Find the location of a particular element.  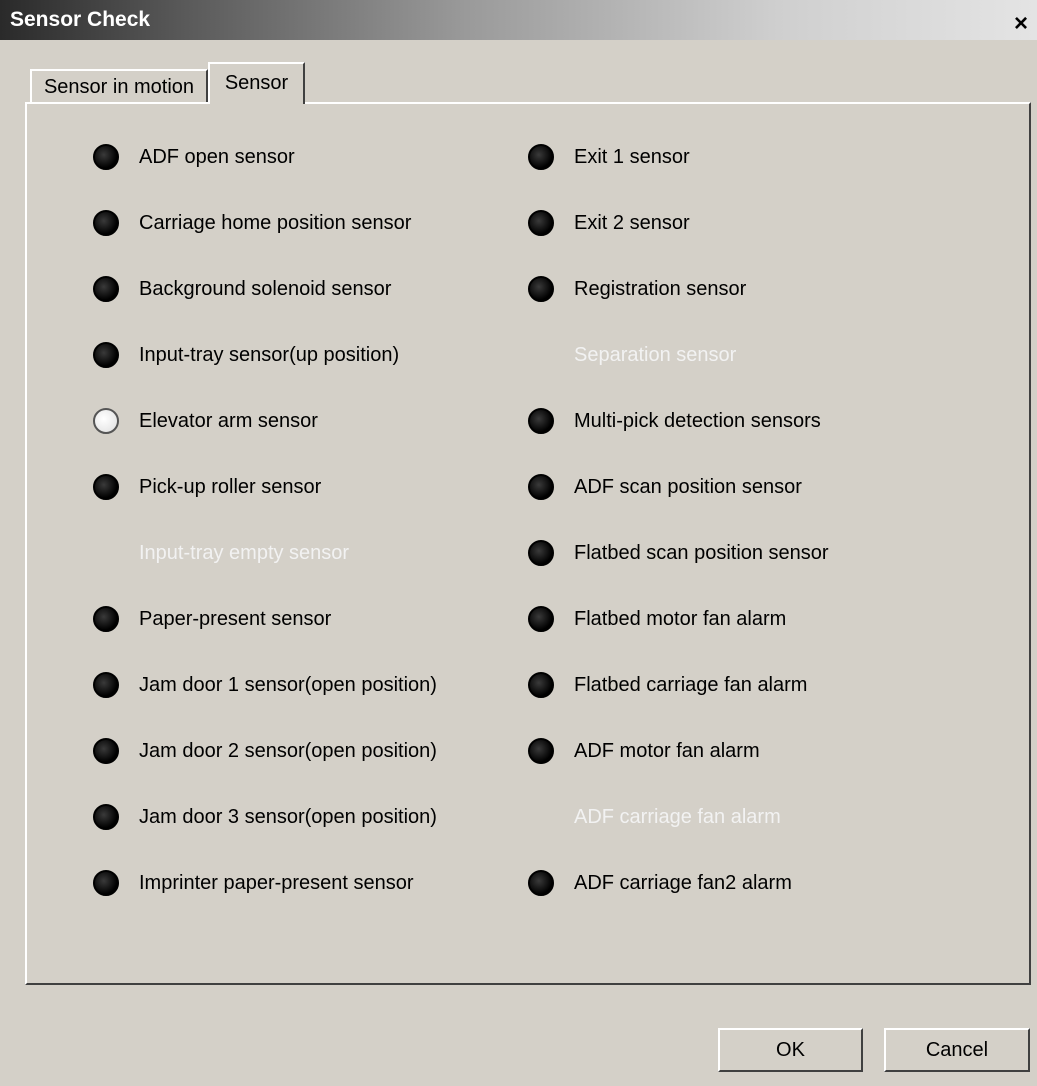

sensor-row: Separation sensor is located at coordinates (632, 355).